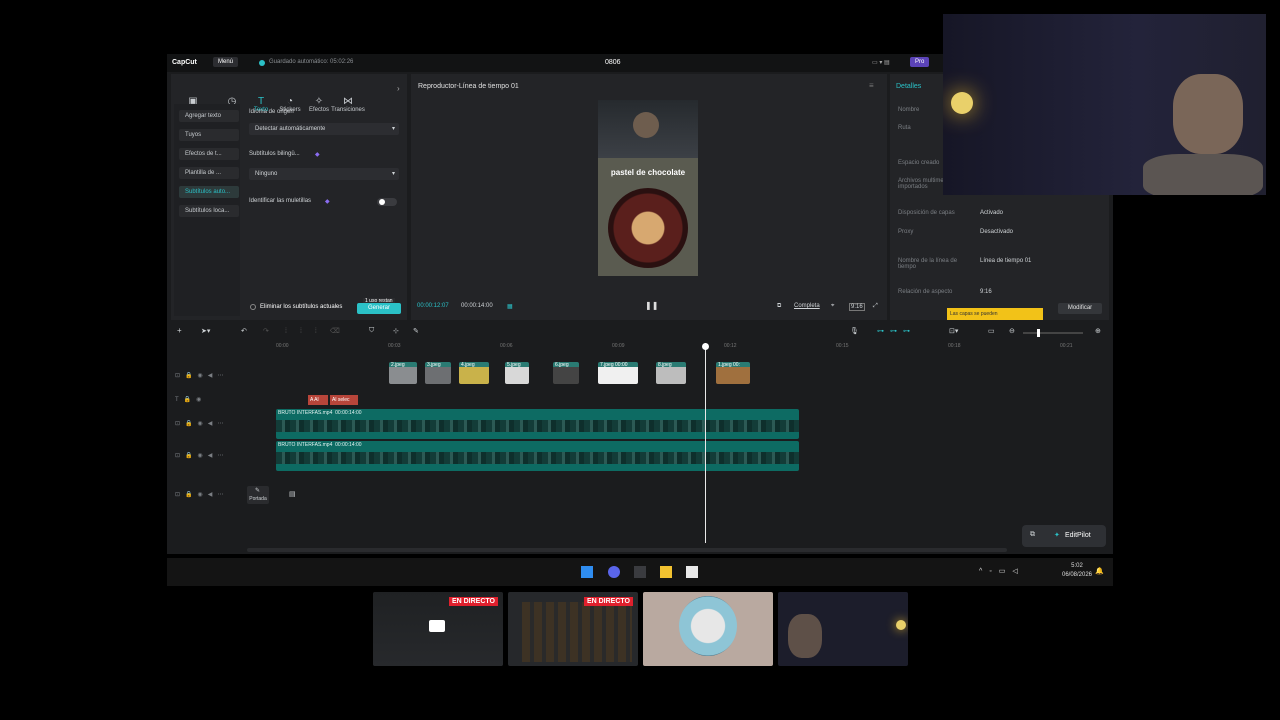 The height and width of the screenshot is (720, 1280). What do you see at coordinates (627, 550) in the screenshot?
I see `timeline-scrollbar` at bounding box center [627, 550].